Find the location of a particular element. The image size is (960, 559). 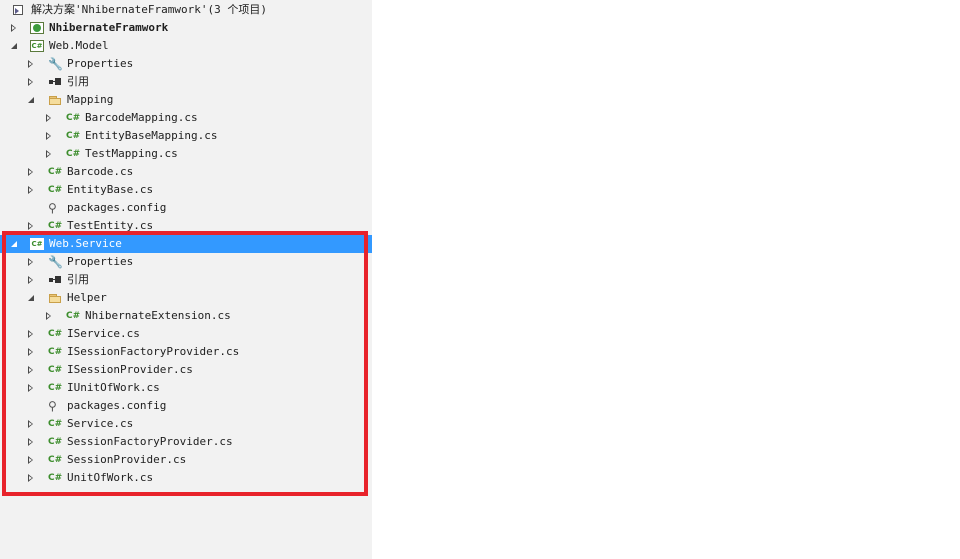

tree-item: C# SessionProvider.cs is located at coordinates (186, 460).